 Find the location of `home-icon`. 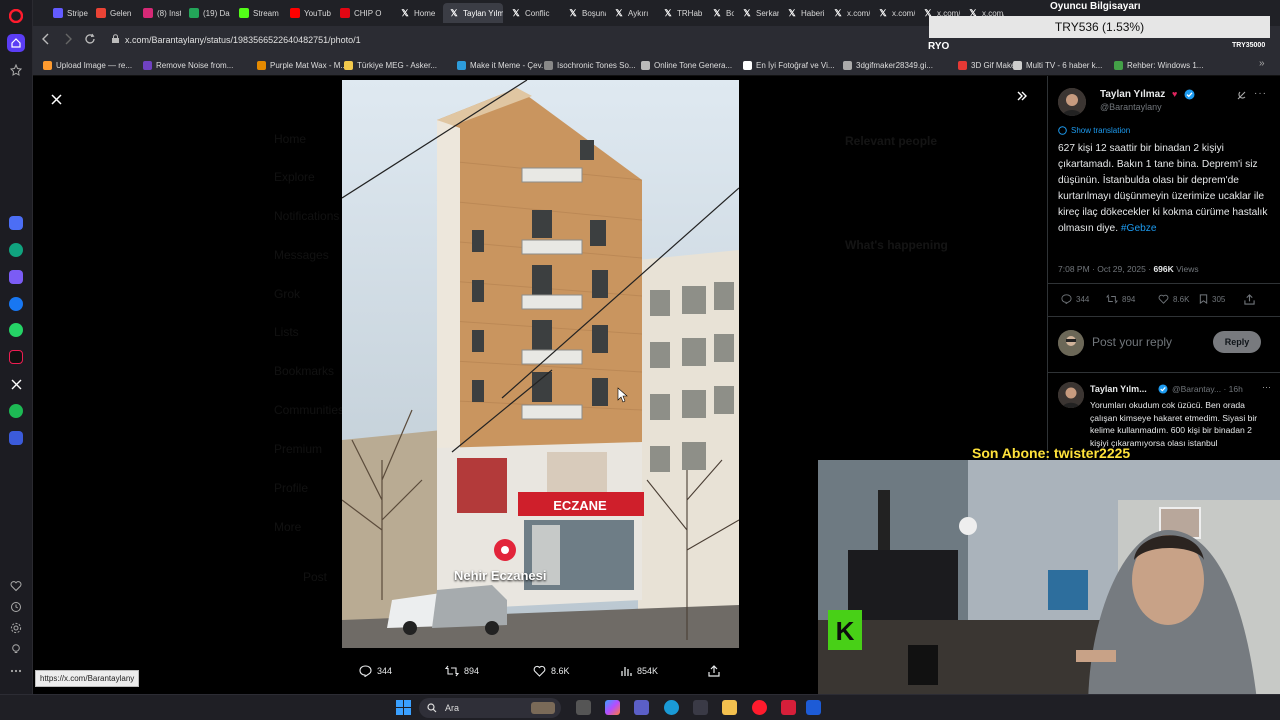

home-icon is located at coordinates (16, 43).